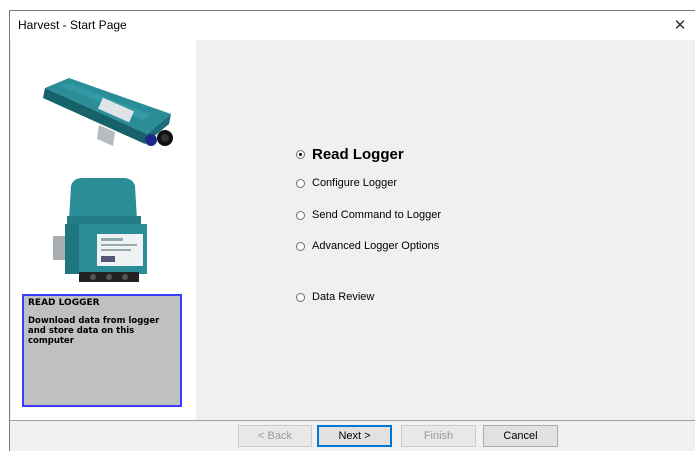 The height and width of the screenshot is (451, 695). I want to click on logger-device-image, so click(108, 112).